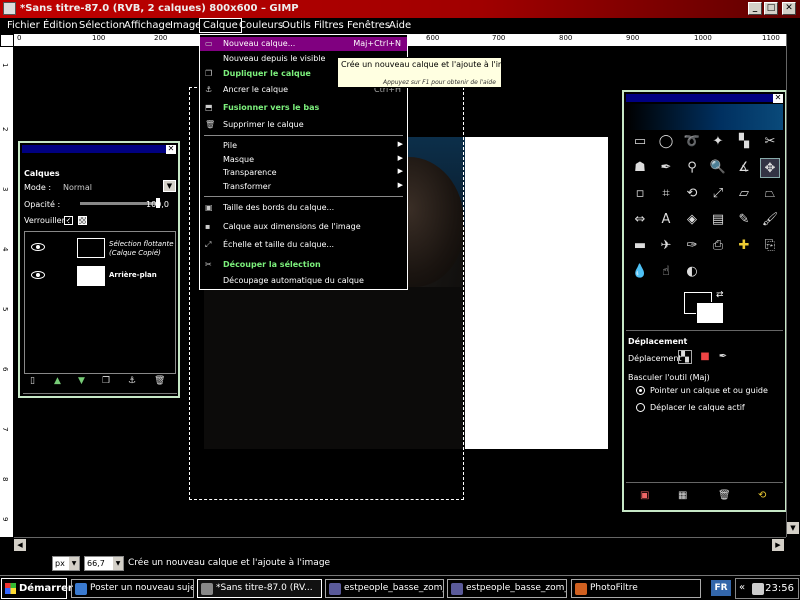  Describe the element at coordinates (721, 588) in the screenshot. I see `language-indicator: FR` at that location.